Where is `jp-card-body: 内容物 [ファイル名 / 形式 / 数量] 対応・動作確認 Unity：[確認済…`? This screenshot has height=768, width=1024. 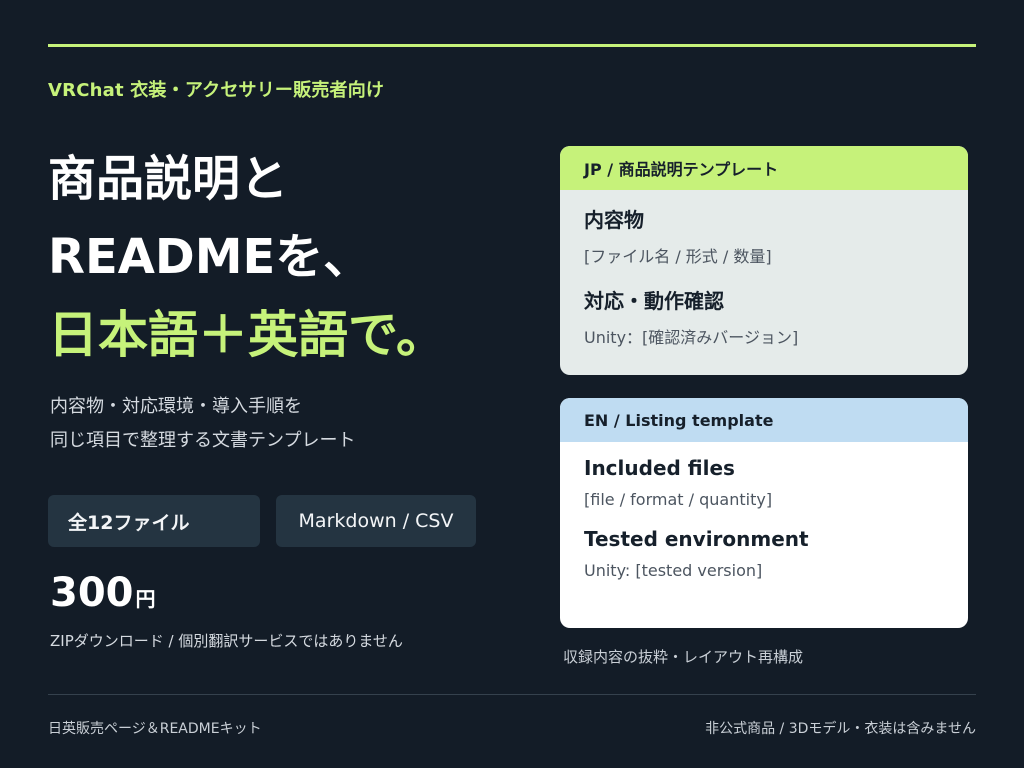
jp-card-body: 内容物 [ファイル名 / 形式 / 数量] 対応・動作確認 Unity：[確認済… is located at coordinates (764, 269).